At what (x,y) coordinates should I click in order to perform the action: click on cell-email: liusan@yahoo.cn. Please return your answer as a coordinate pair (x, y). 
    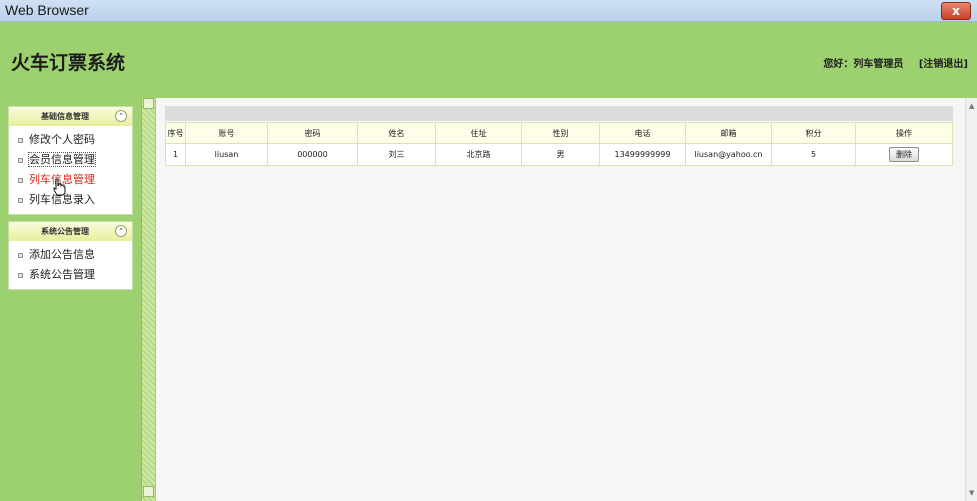
    Looking at the image, I should click on (728, 154).